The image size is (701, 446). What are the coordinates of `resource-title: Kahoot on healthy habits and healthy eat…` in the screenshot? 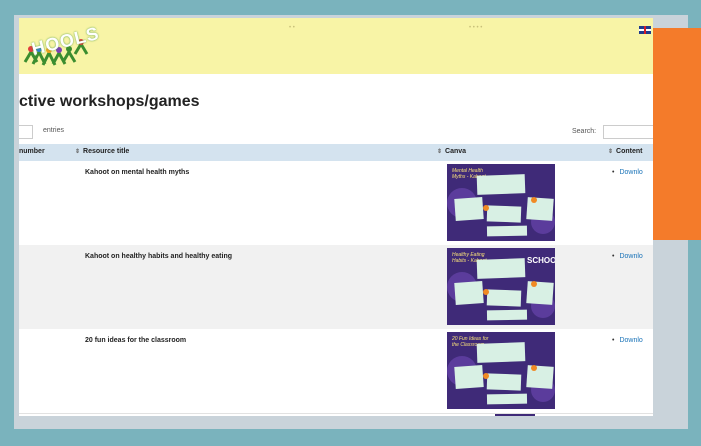 It's located at (159, 256).